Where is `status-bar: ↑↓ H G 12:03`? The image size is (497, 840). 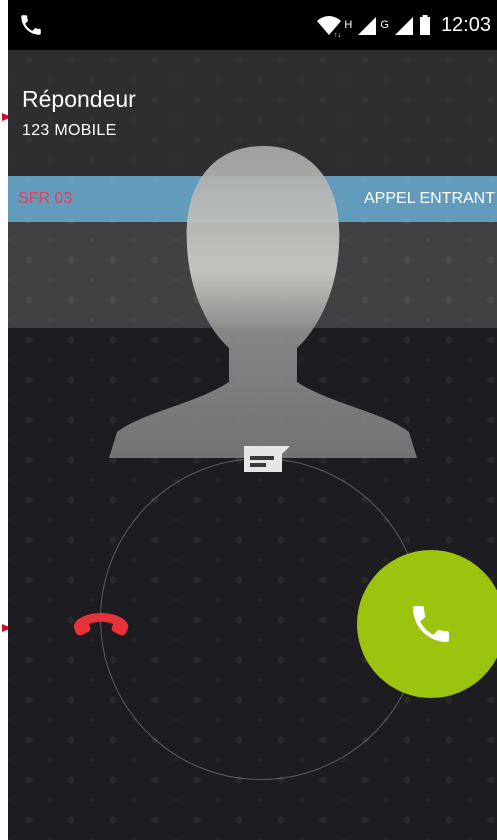 status-bar: ↑↓ H G 12:03 is located at coordinates (252, 25).